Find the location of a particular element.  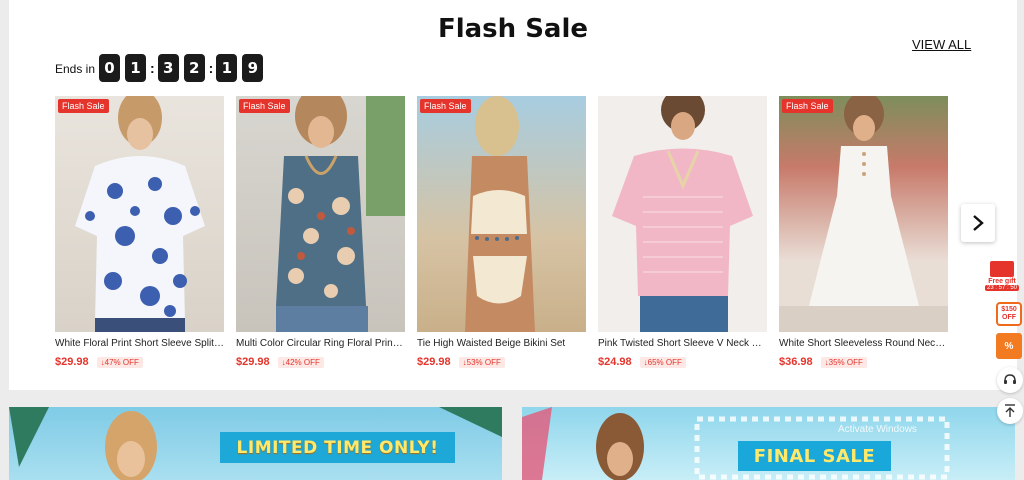

headset-icon is located at coordinates (1010, 379).